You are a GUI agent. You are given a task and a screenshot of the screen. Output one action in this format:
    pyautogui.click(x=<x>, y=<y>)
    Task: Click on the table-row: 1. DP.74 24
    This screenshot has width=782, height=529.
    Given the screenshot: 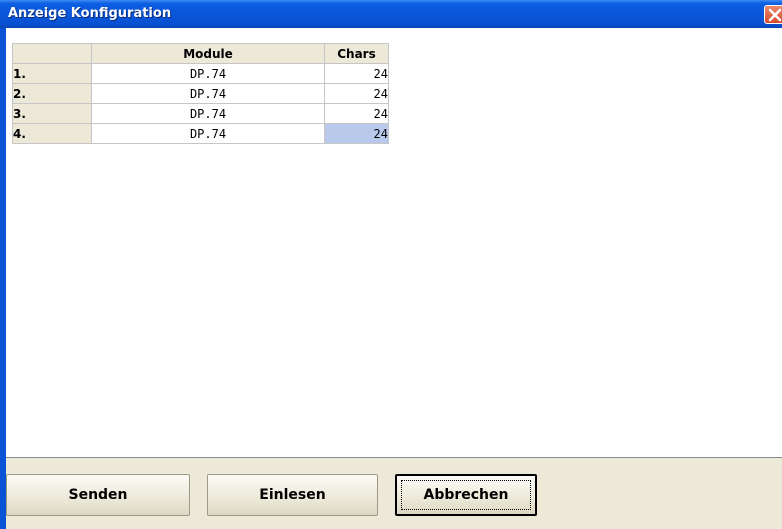 What is the action you would take?
    pyautogui.click(x=200, y=73)
    